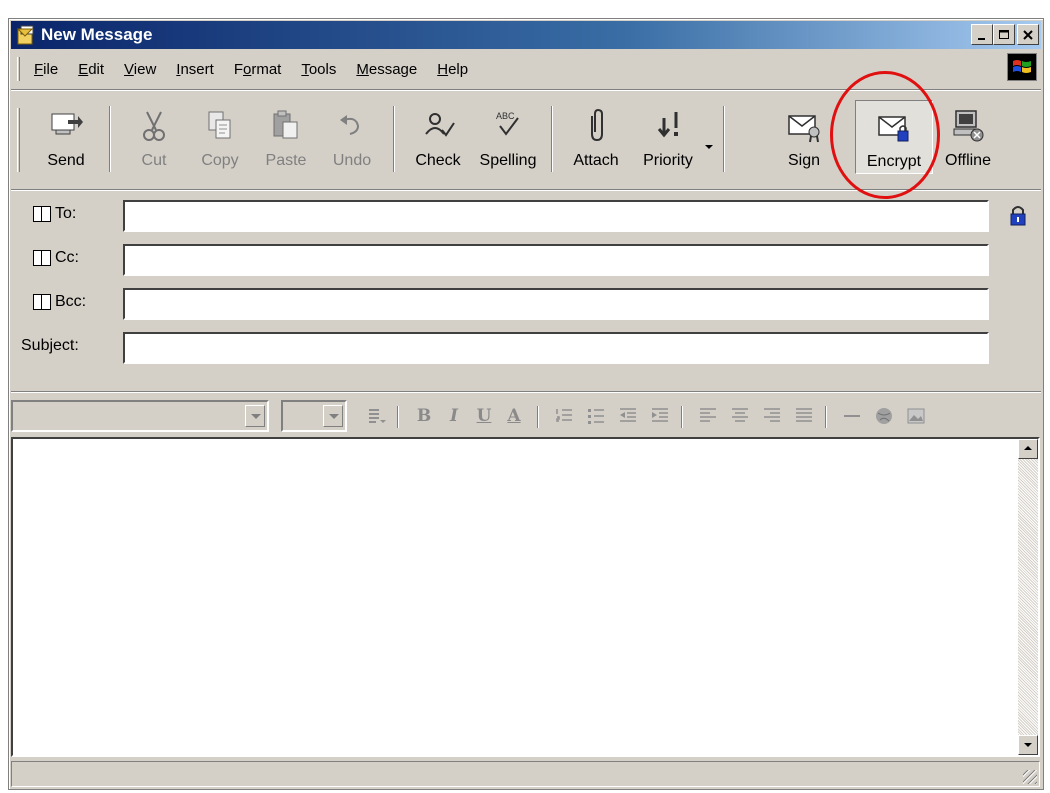 The height and width of the screenshot is (793, 1050). I want to click on cc-button: Cc:, so click(56, 258).